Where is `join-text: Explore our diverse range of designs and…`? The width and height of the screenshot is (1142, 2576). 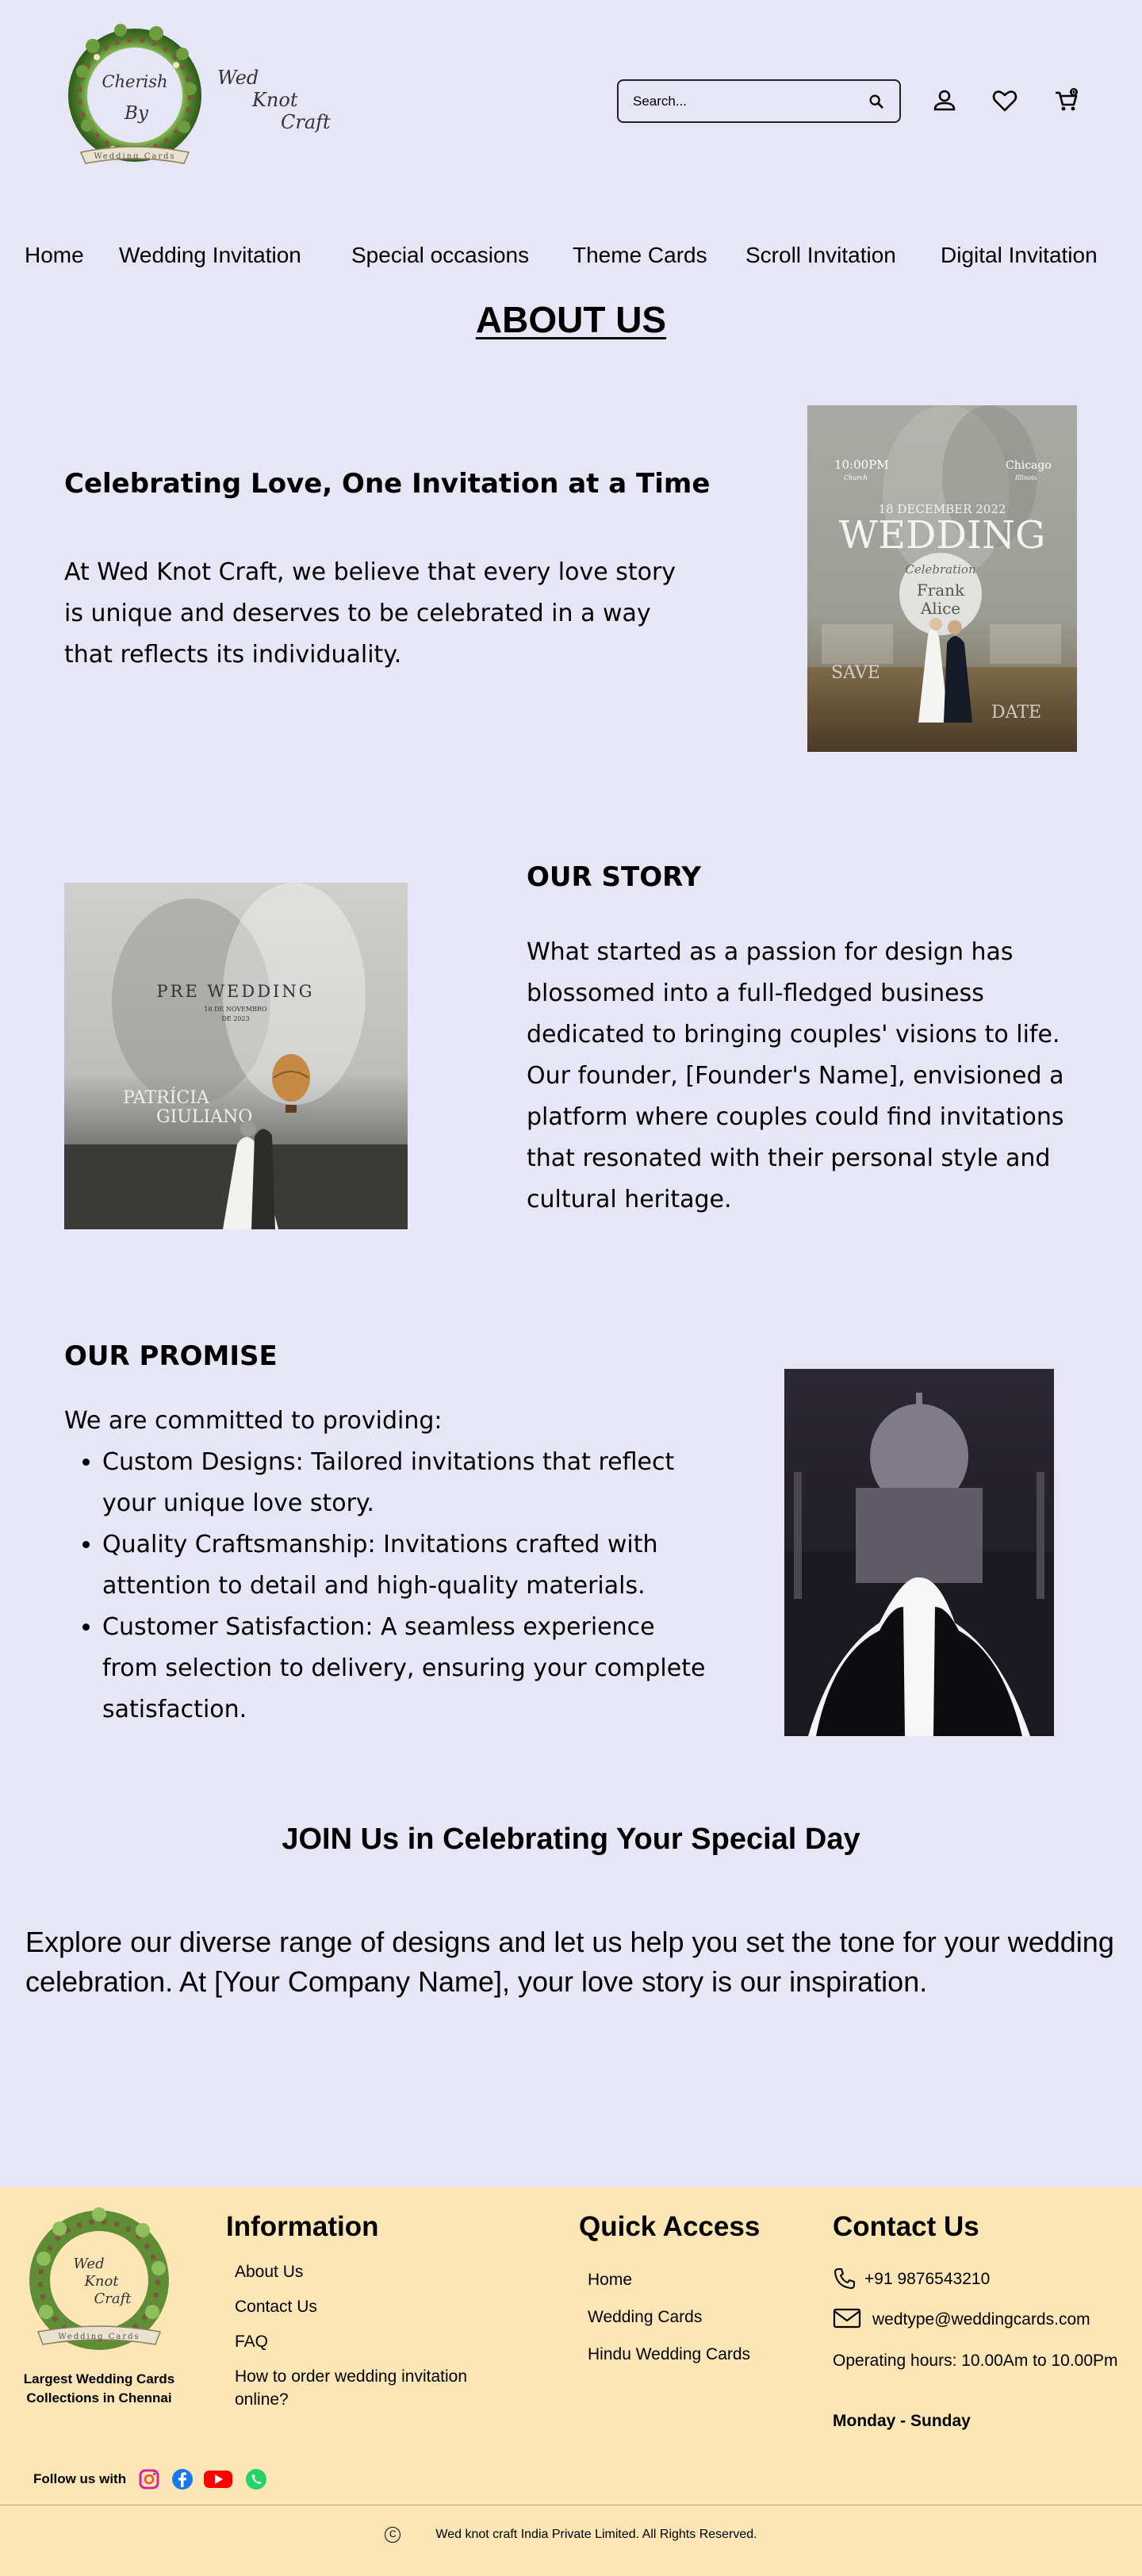
join-text: Explore our diverse range of designs and… is located at coordinates (569, 1962).